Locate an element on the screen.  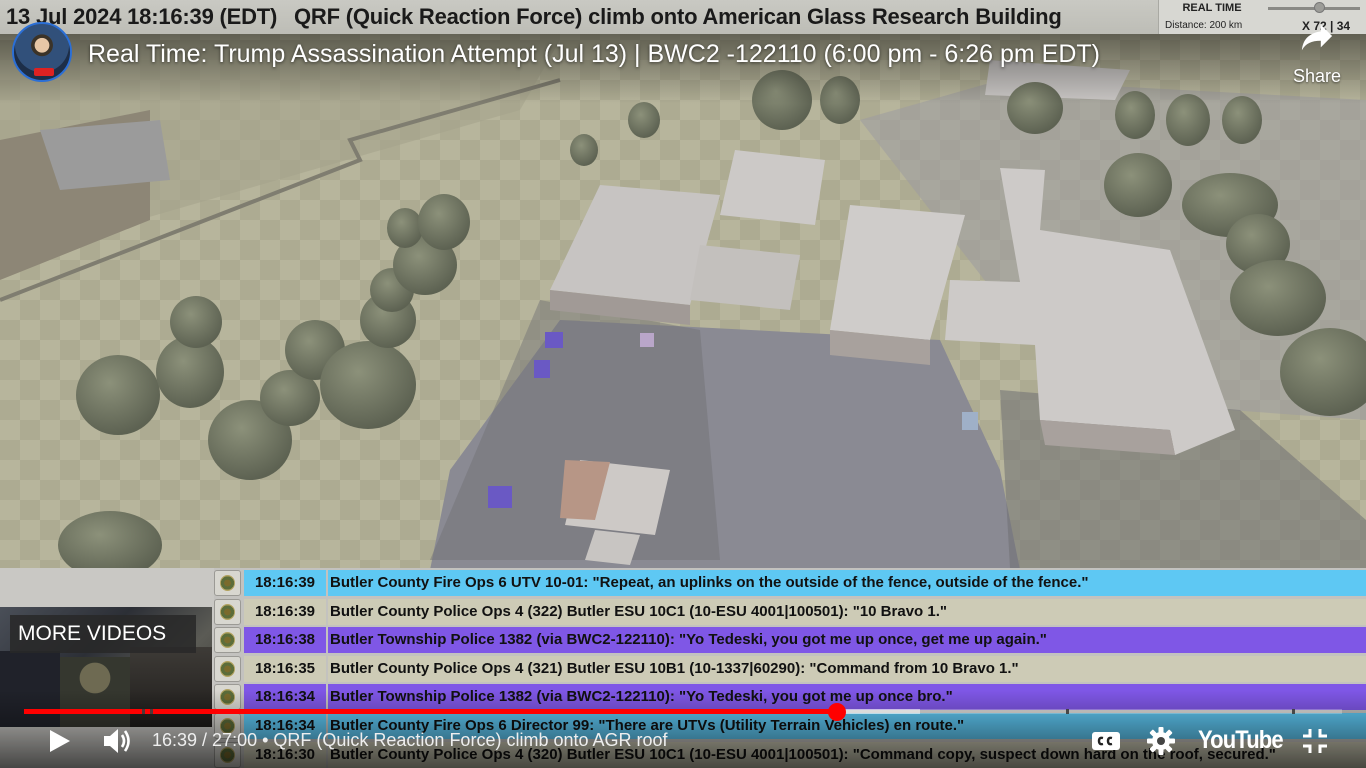
real-time-panel: REAL TIME Distance: 200 km is located at coordinates (1211, 17).